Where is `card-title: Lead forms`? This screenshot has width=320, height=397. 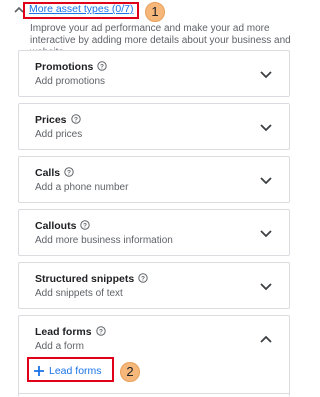
card-title: Lead forms is located at coordinates (63, 332).